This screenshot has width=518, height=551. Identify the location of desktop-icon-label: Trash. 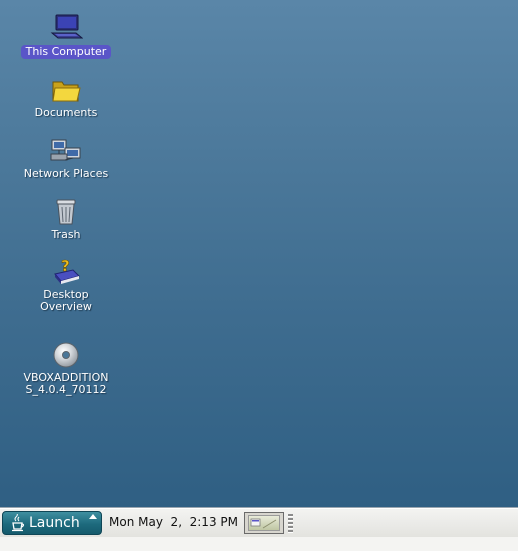
(66, 234).